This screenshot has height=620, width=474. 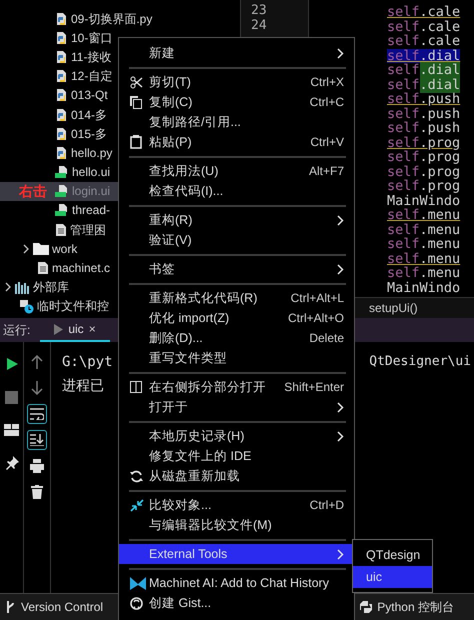 I want to click on annotation-label: 右击, so click(x=33, y=191).